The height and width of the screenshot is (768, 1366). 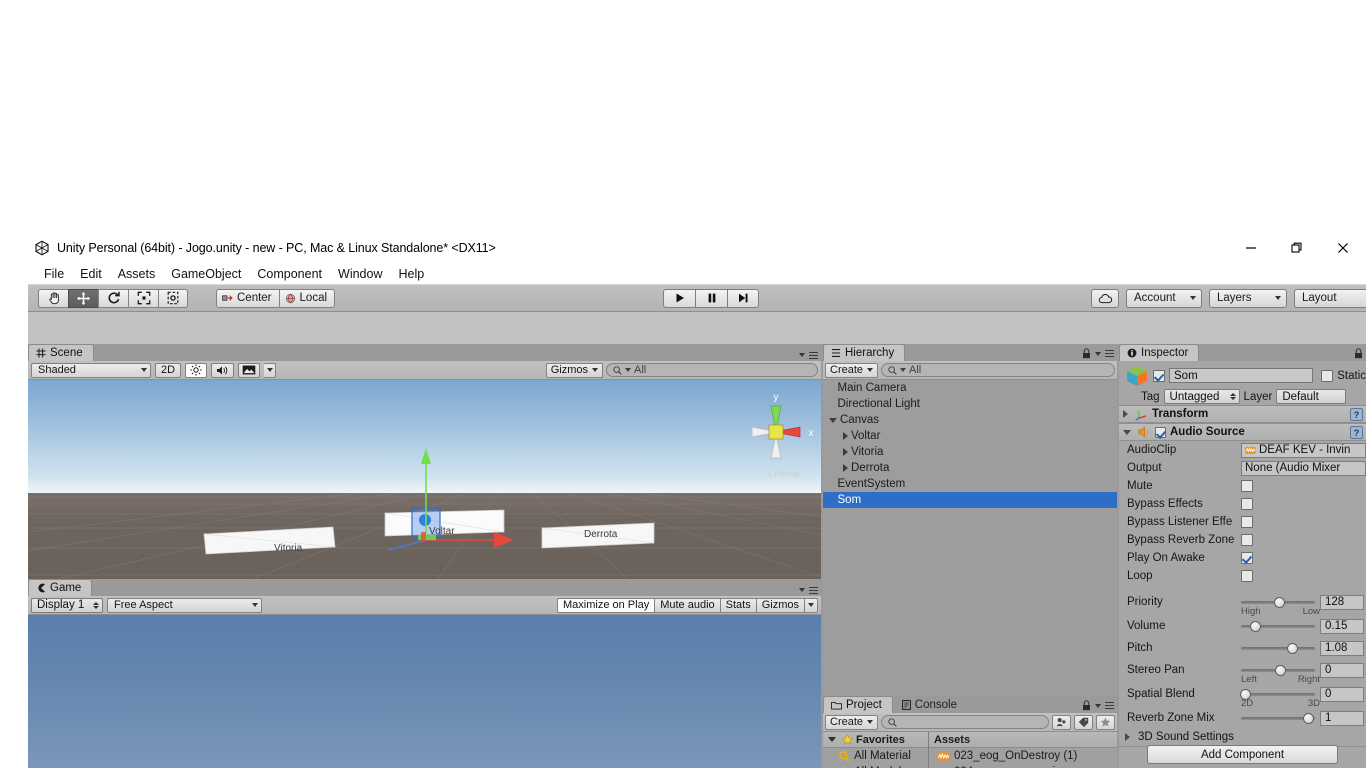 I want to click on toggle-audio-button, so click(x=222, y=370).